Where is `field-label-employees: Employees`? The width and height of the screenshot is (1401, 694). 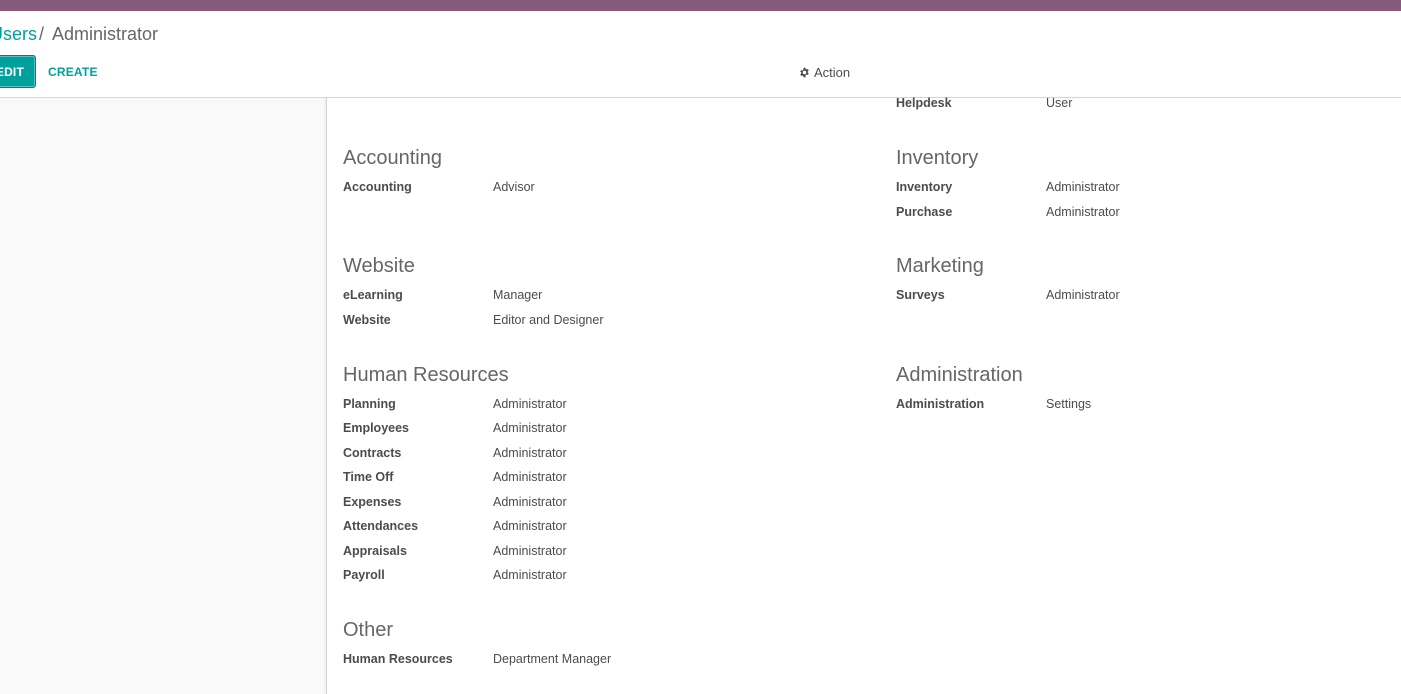
field-label-employees: Employees is located at coordinates (376, 428).